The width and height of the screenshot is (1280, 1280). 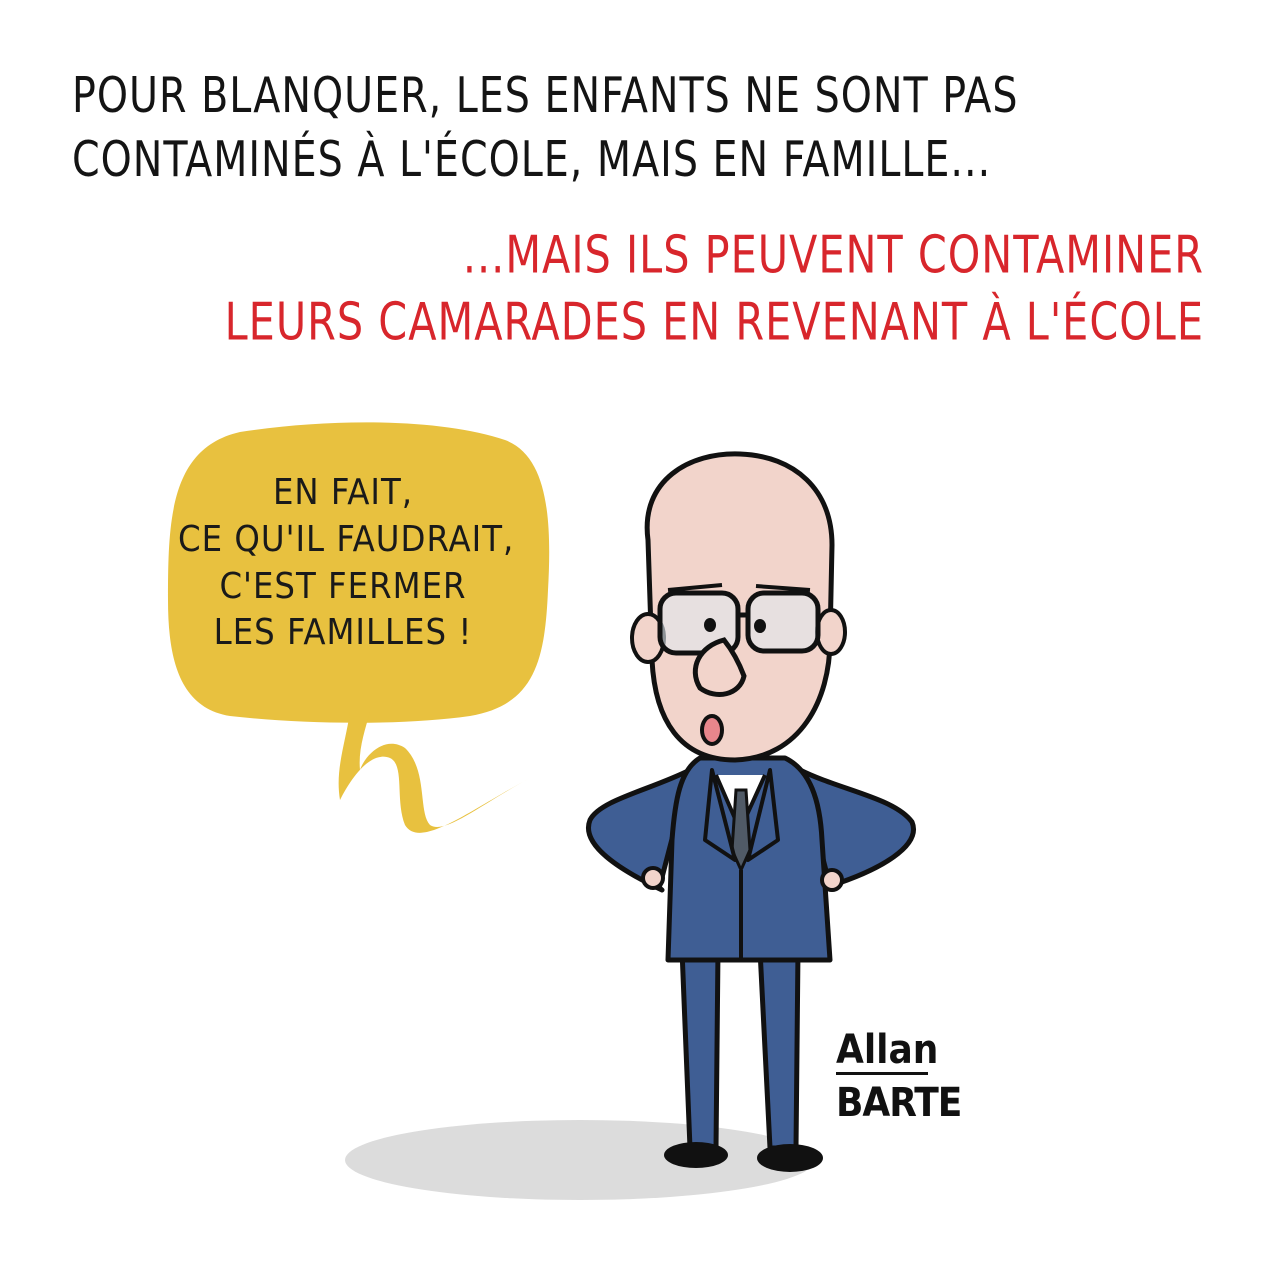 What do you see at coordinates (831, 632) in the screenshot?
I see `right-ear` at bounding box center [831, 632].